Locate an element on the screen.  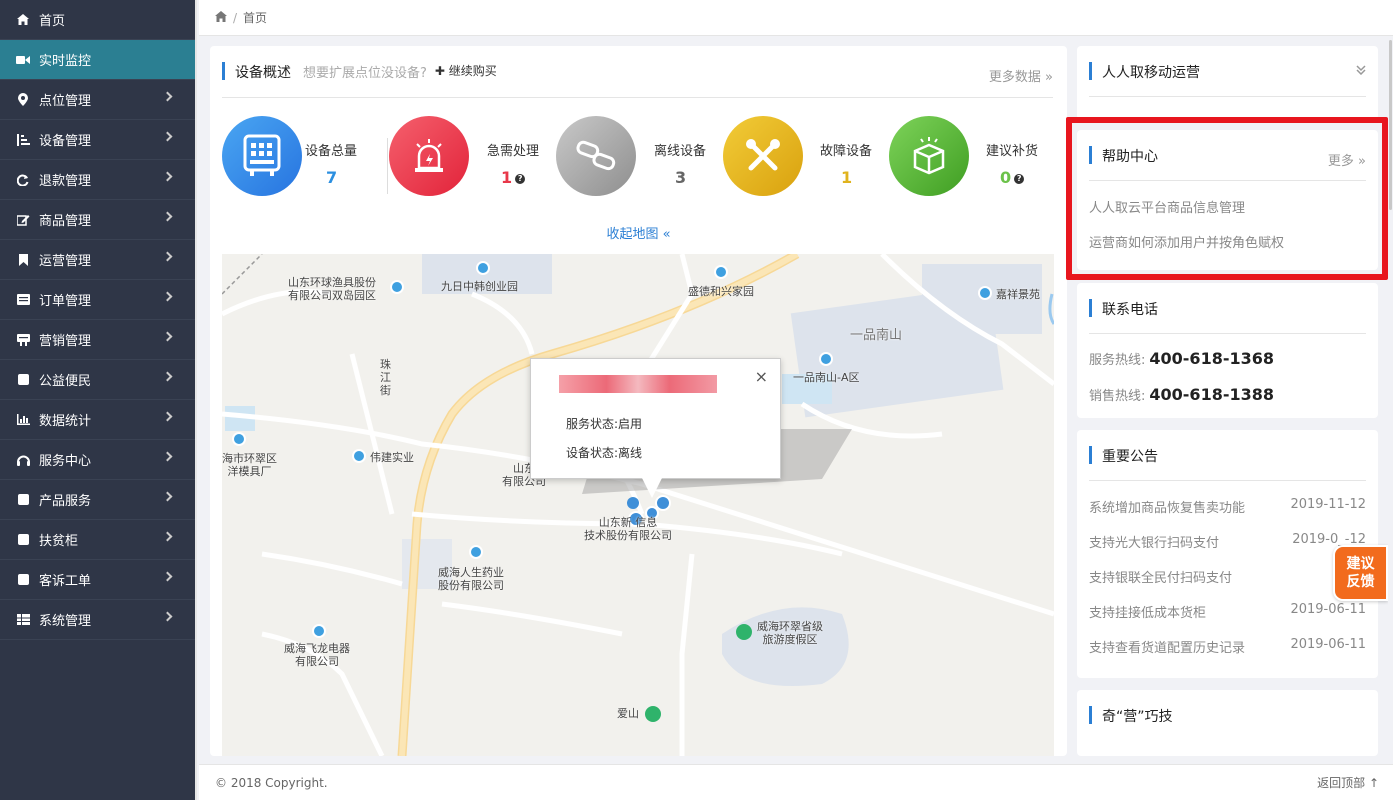
sidebar-item: 公益便民 is located at coordinates (97, 380).